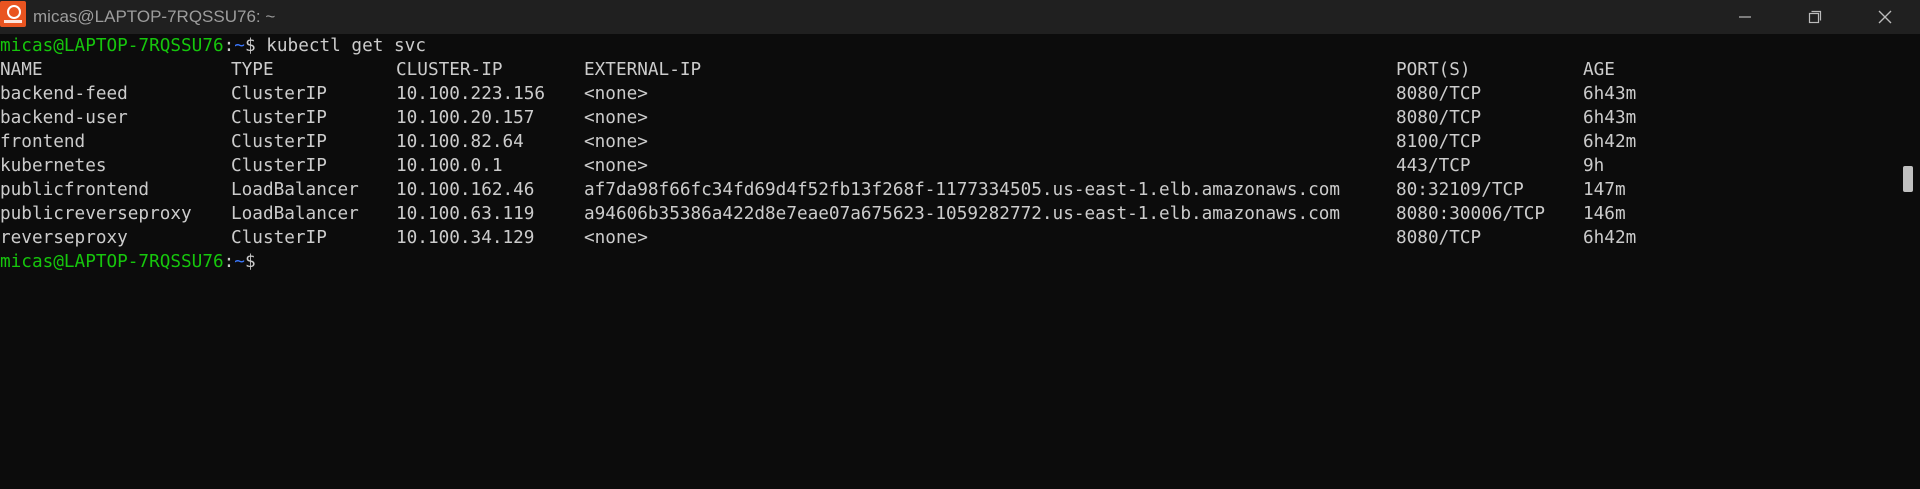 The image size is (1920, 489). Describe the element at coordinates (471, 94) in the screenshot. I see `cell-cluster-ip: 10.100.223.156` at that location.